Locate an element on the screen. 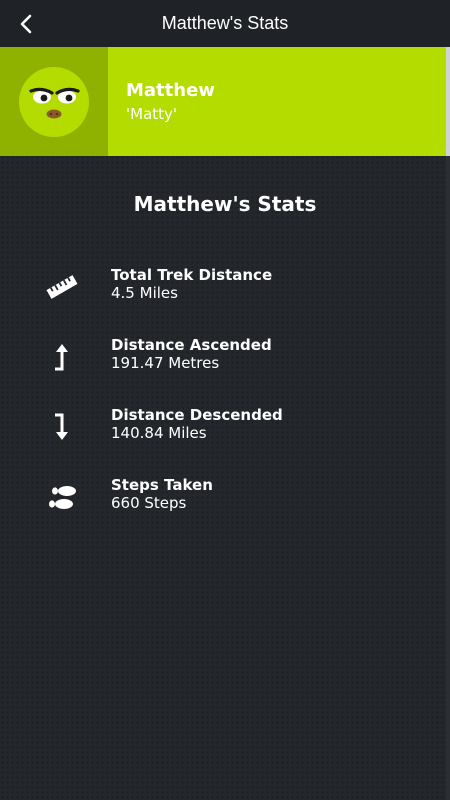 The width and height of the screenshot is (450, 800). arrow-down-icon is located at coordinates (62, 427).